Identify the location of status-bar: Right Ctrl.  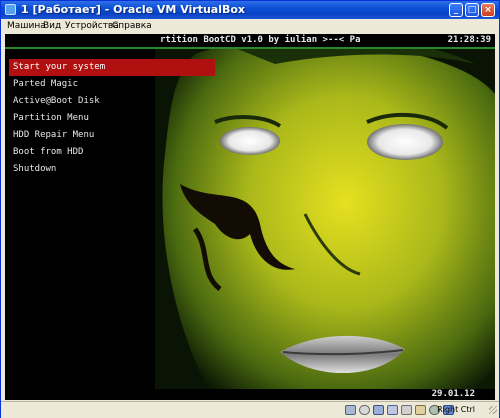
(250, 409).